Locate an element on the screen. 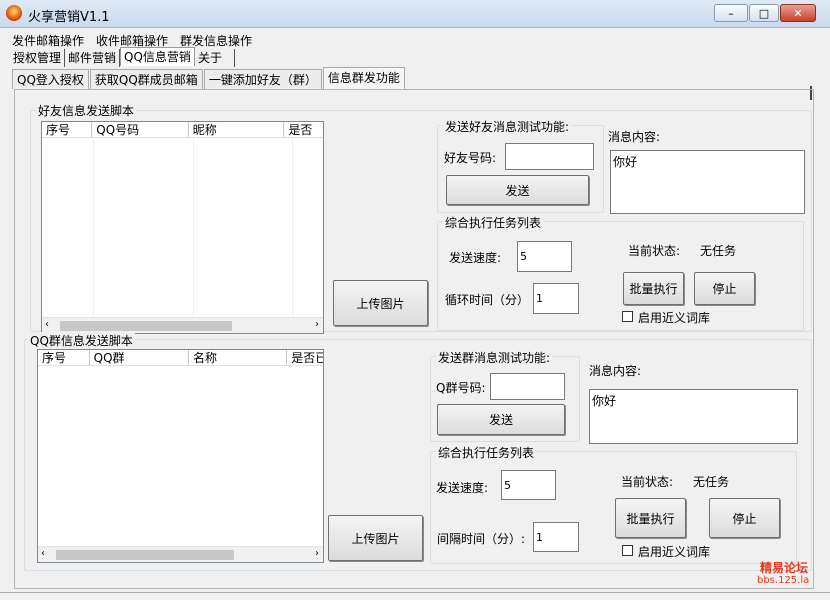 This screenshot has width=830, height=600. tab-qq-marketing: QQ信息营销 is located at coordinates (157, 56).